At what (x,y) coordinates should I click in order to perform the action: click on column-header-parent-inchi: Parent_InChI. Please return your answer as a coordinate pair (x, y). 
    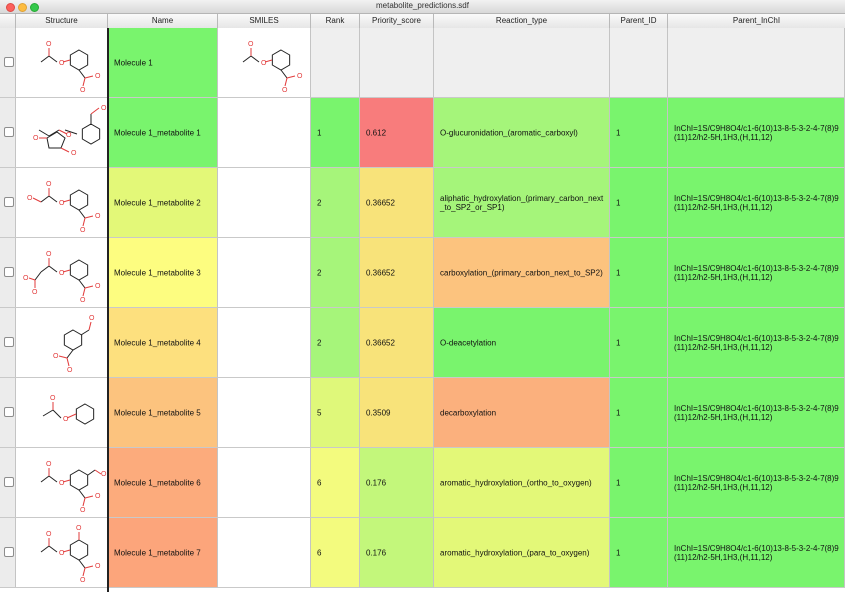
    Looking at the image, I should click on (756, 21).